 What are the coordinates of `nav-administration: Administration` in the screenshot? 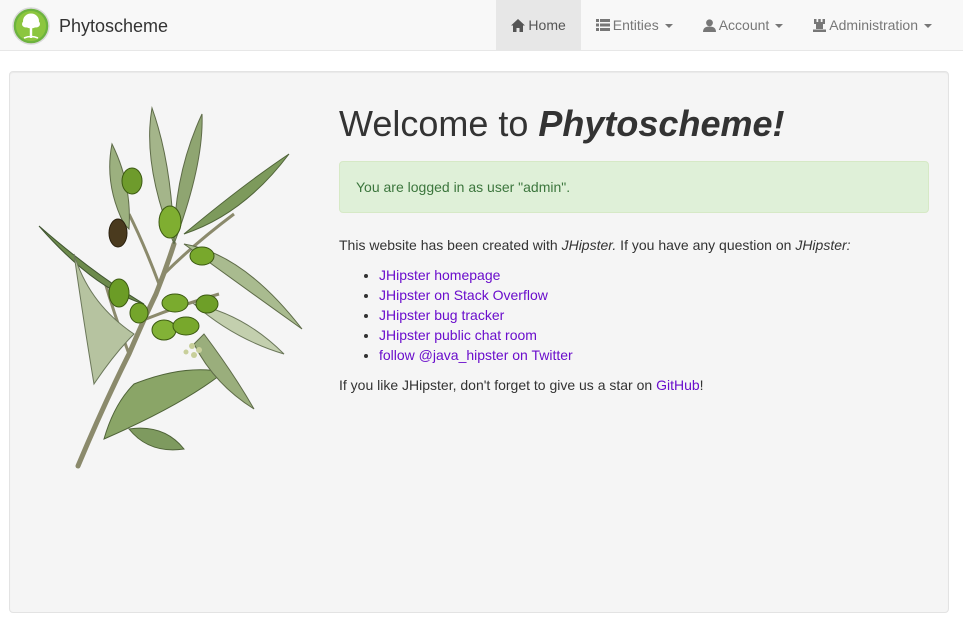 It's located at (872, 25).